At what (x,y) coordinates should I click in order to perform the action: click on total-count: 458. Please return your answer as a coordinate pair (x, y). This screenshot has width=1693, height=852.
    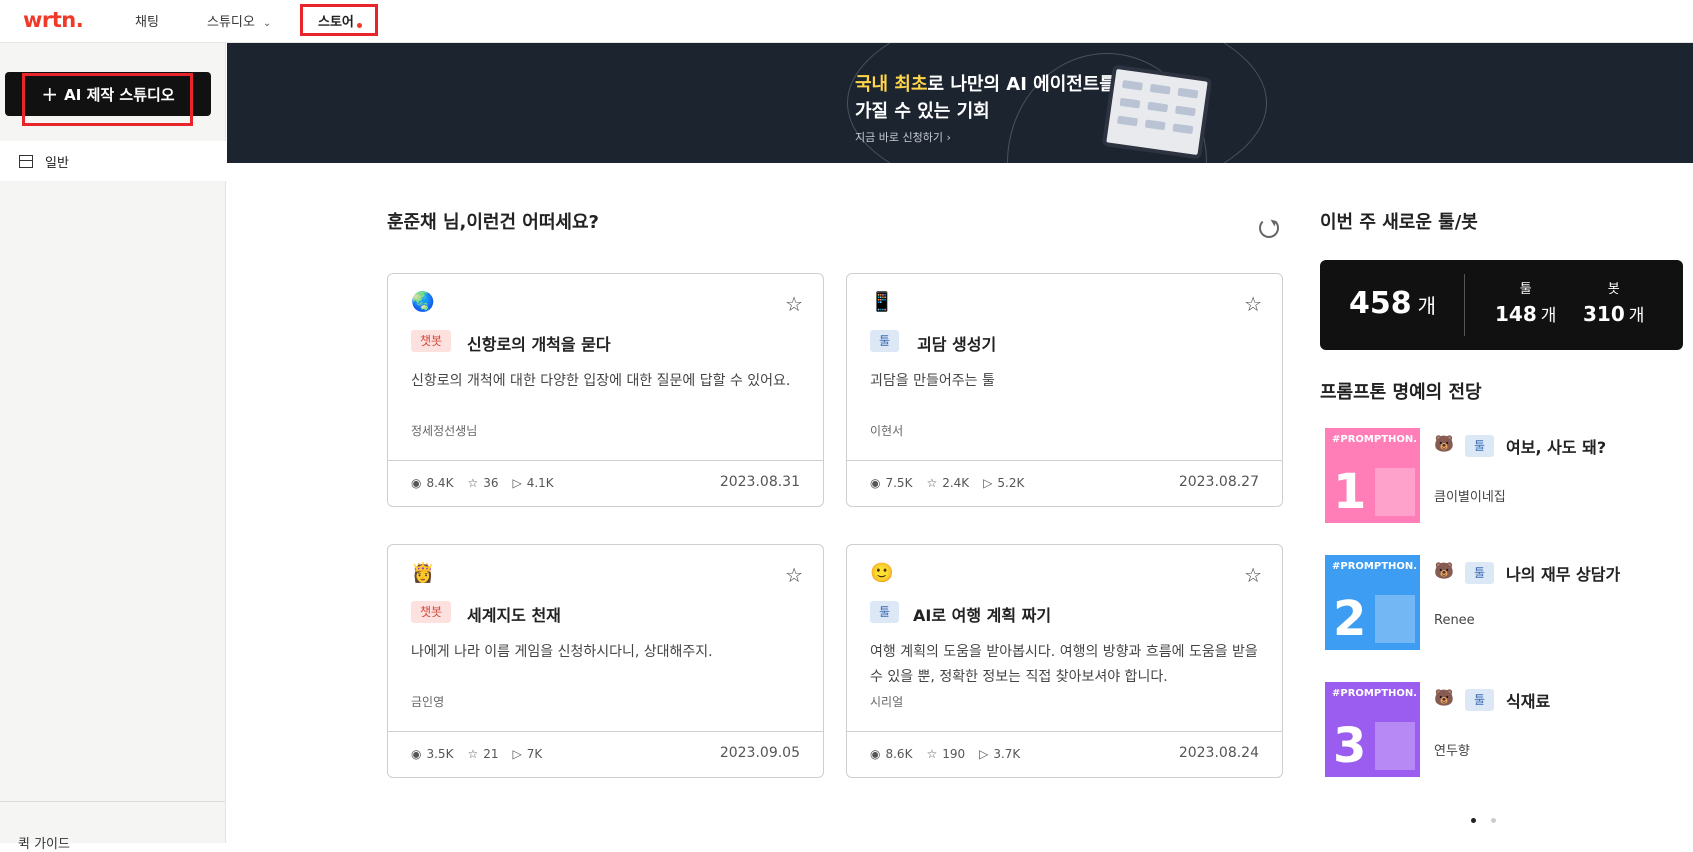
    Looking at the image, I should click on (1380, 303).